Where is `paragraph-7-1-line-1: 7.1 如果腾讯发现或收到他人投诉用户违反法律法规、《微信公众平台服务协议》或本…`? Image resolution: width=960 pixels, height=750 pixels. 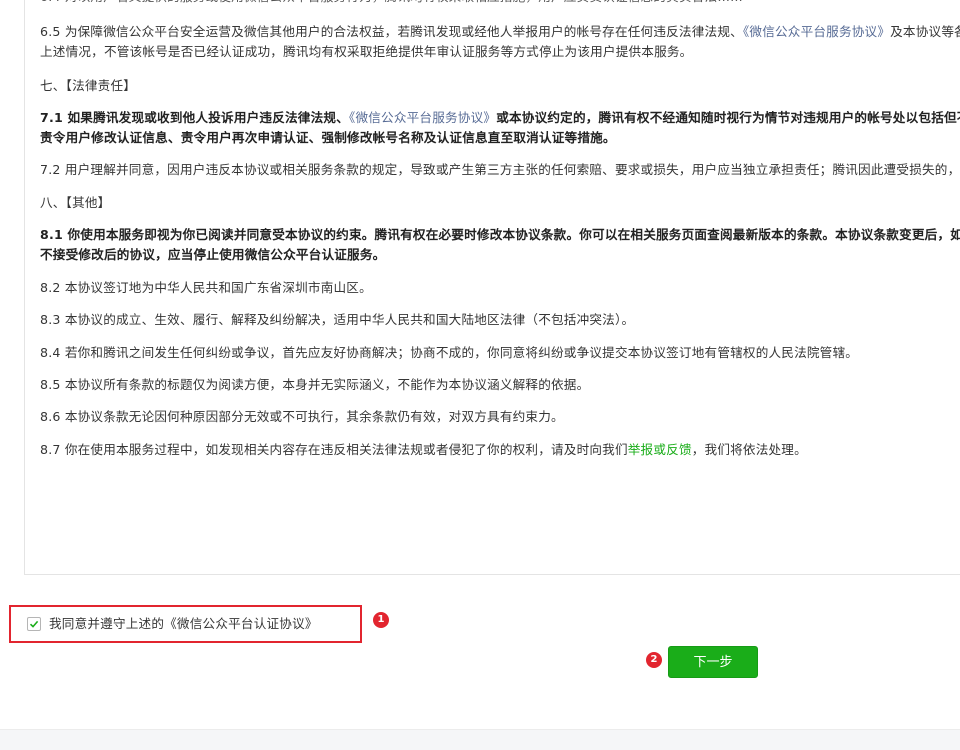 paragraph-7-1-line-1: 7.1 如果腾讯发现或收到他人投诉用户违反法律法规、《微信公众平台服务协议》或本… is located at coordinates (500, 118).